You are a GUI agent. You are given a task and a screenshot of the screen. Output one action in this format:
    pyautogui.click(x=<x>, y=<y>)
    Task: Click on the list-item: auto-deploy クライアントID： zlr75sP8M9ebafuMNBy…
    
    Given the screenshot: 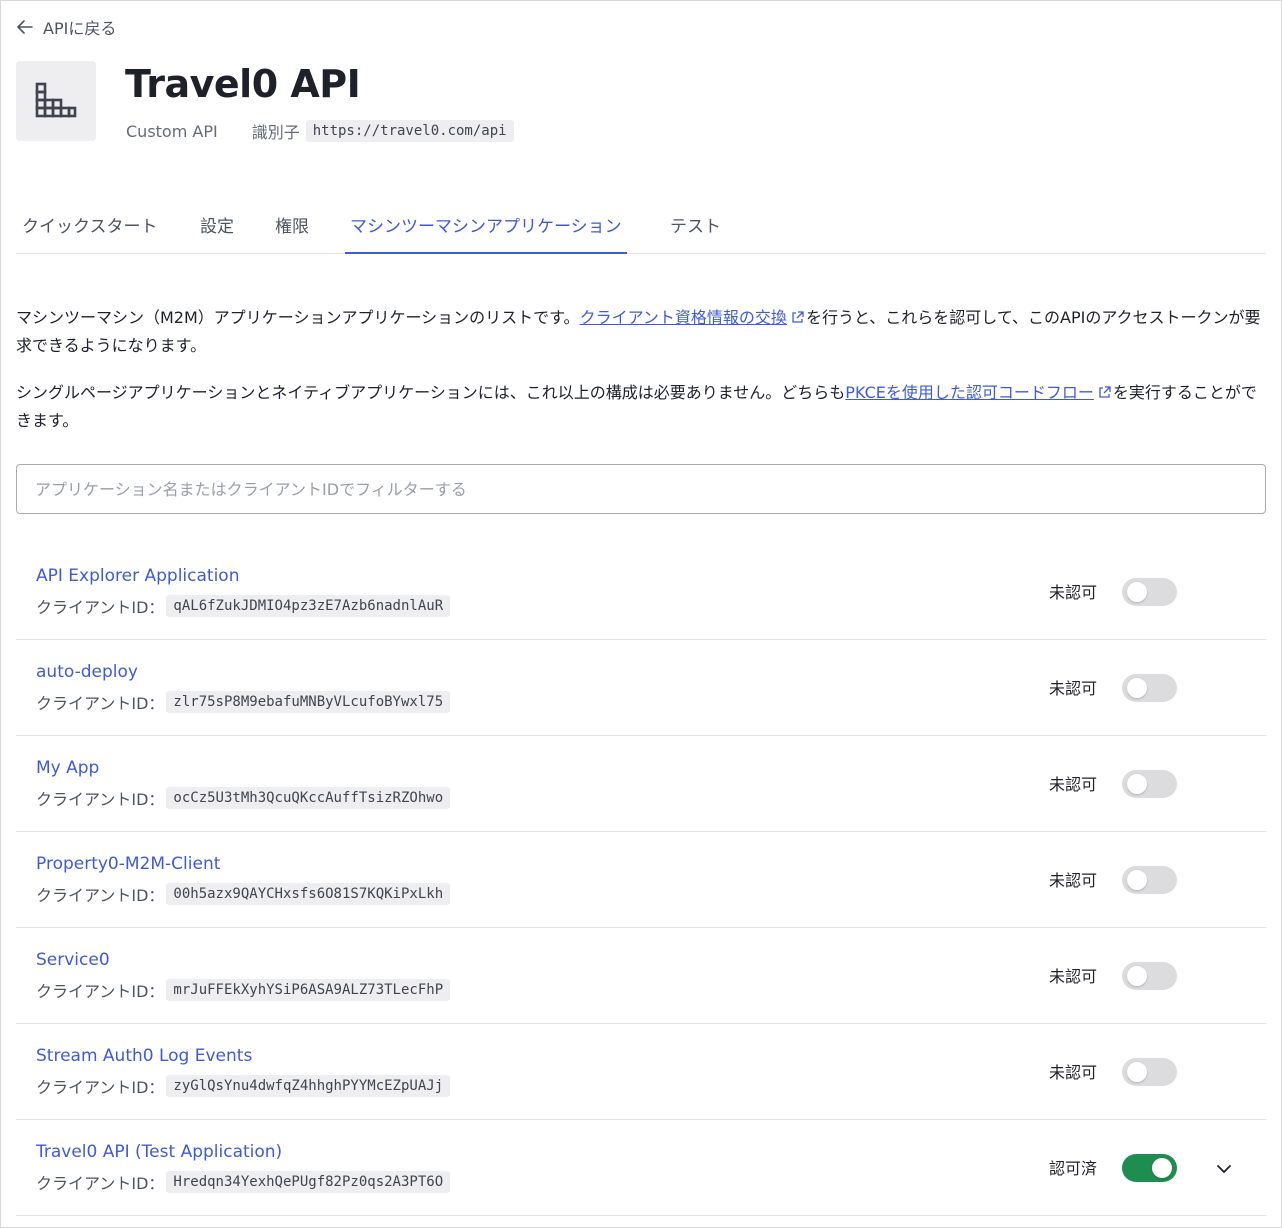 What is the action you would take?
    pyautogui.click(x=641, y=688)
    